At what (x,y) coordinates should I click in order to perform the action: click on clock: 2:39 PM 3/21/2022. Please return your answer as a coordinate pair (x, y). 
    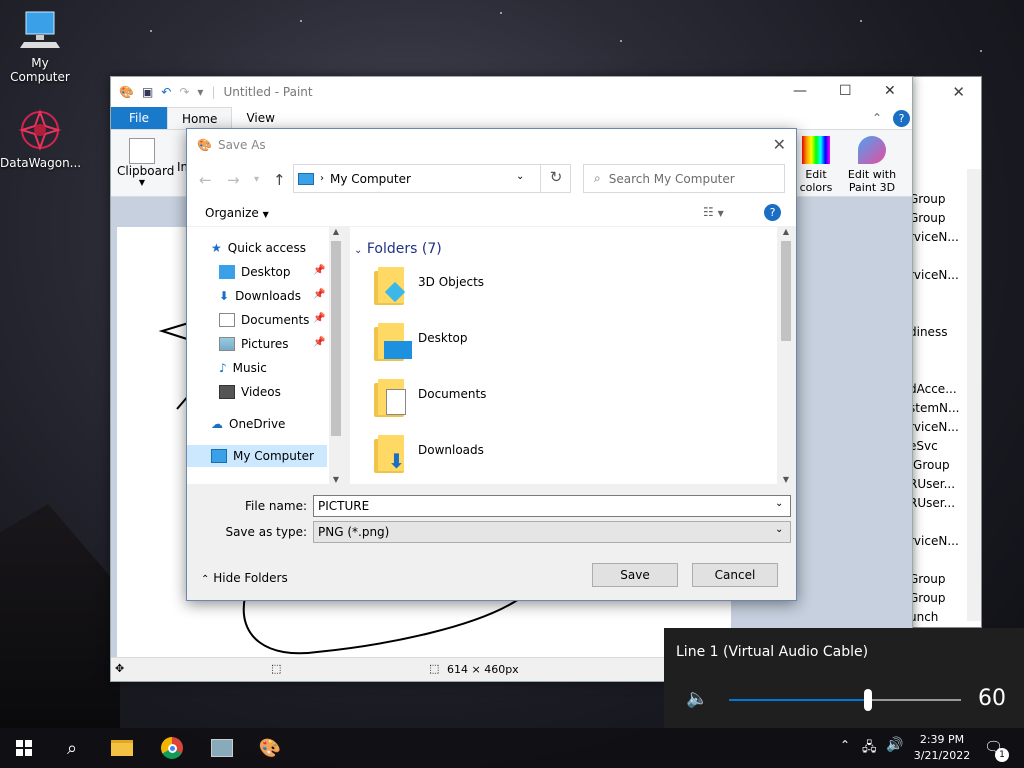
    Looking at the image, I should click on (942, 748).